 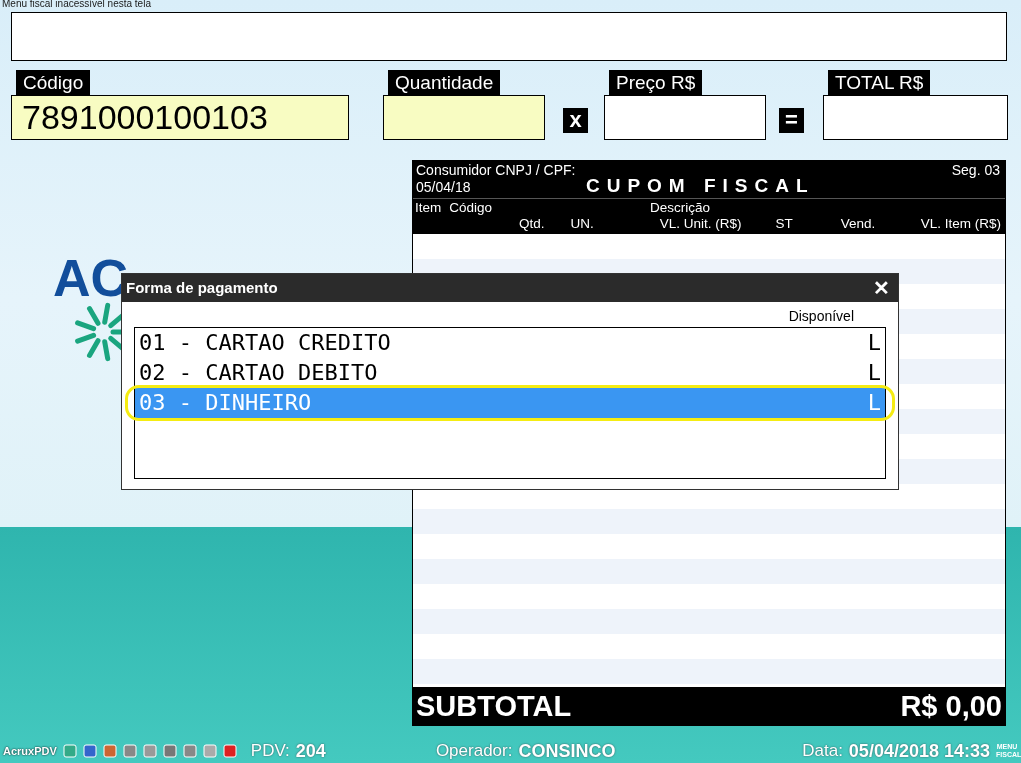 What do you see at coordinates (919, 751) in the screenshot?
I see `date-time: 05/04/2018 14:33` at bounding box center [919, 751].